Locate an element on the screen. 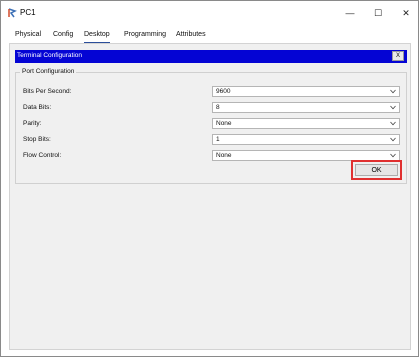 The height and width of the screenshot is (358, 420). maximize-button: ☐ is located at coordinates (378, 13).